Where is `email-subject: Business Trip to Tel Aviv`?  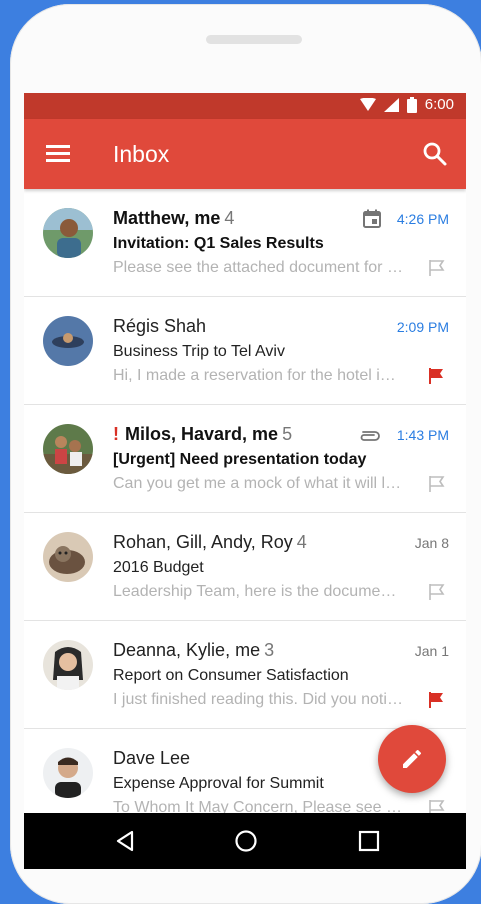 email-subject: Business Trip to Tel Aviv is located at coordinates (199, 351).